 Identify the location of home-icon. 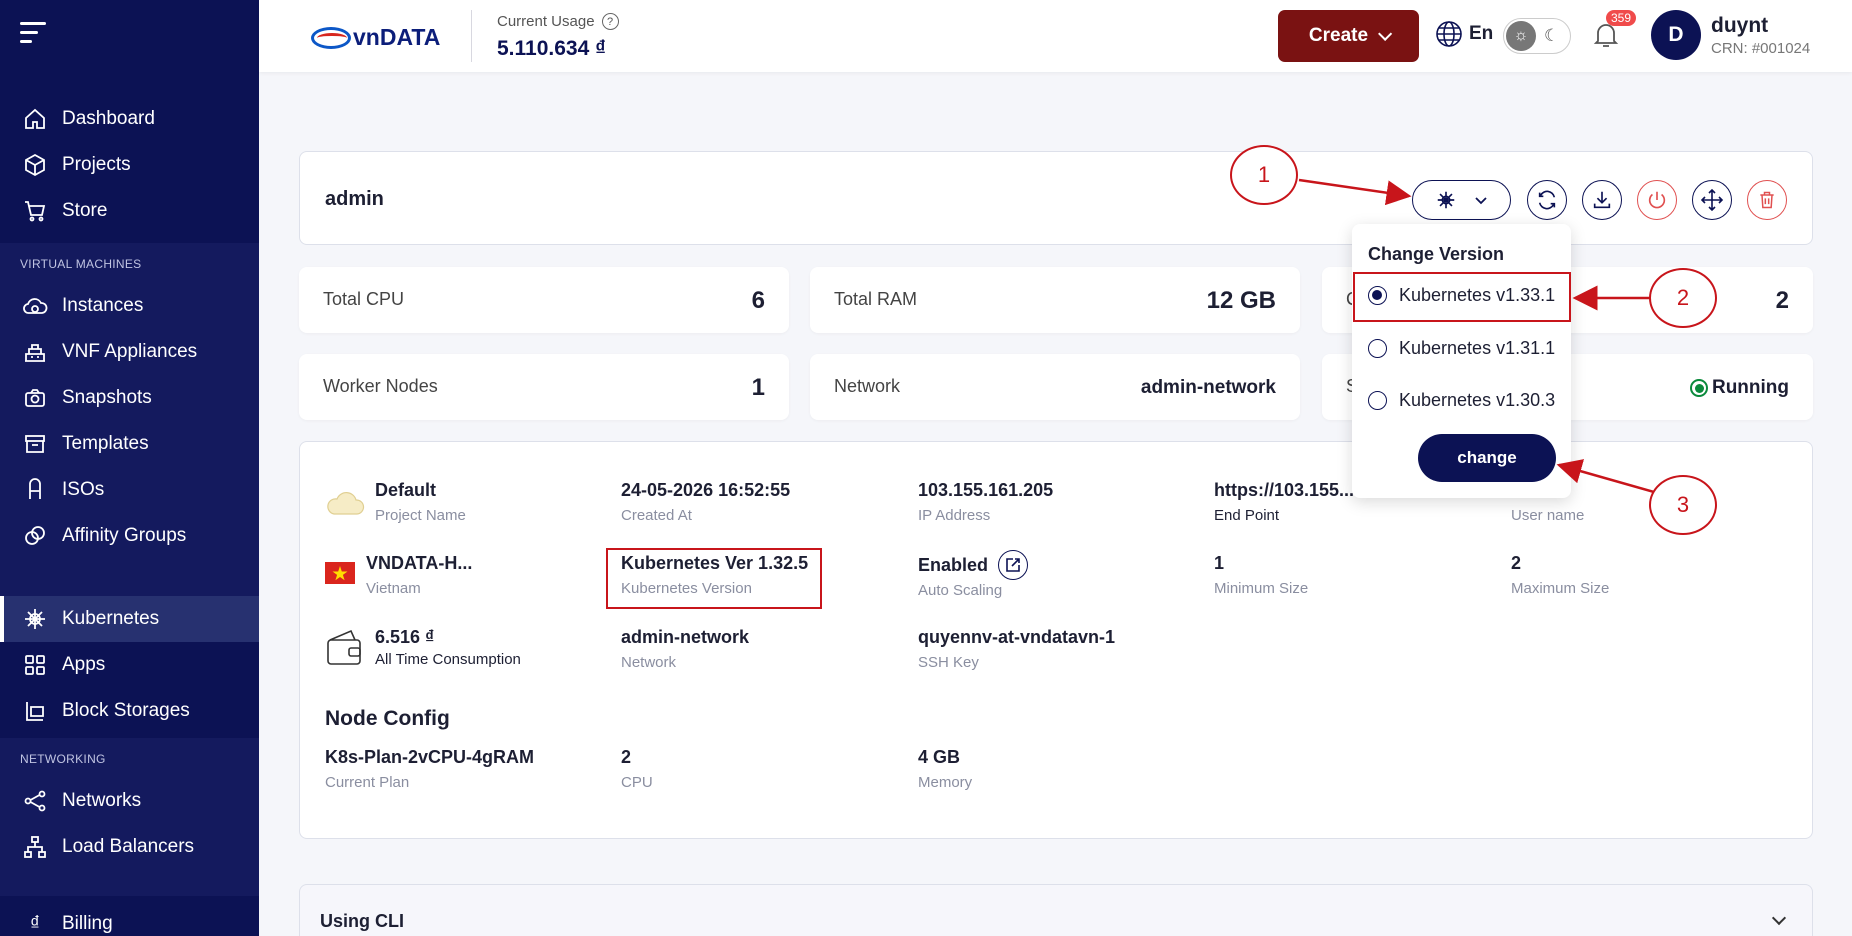
(35, 119).